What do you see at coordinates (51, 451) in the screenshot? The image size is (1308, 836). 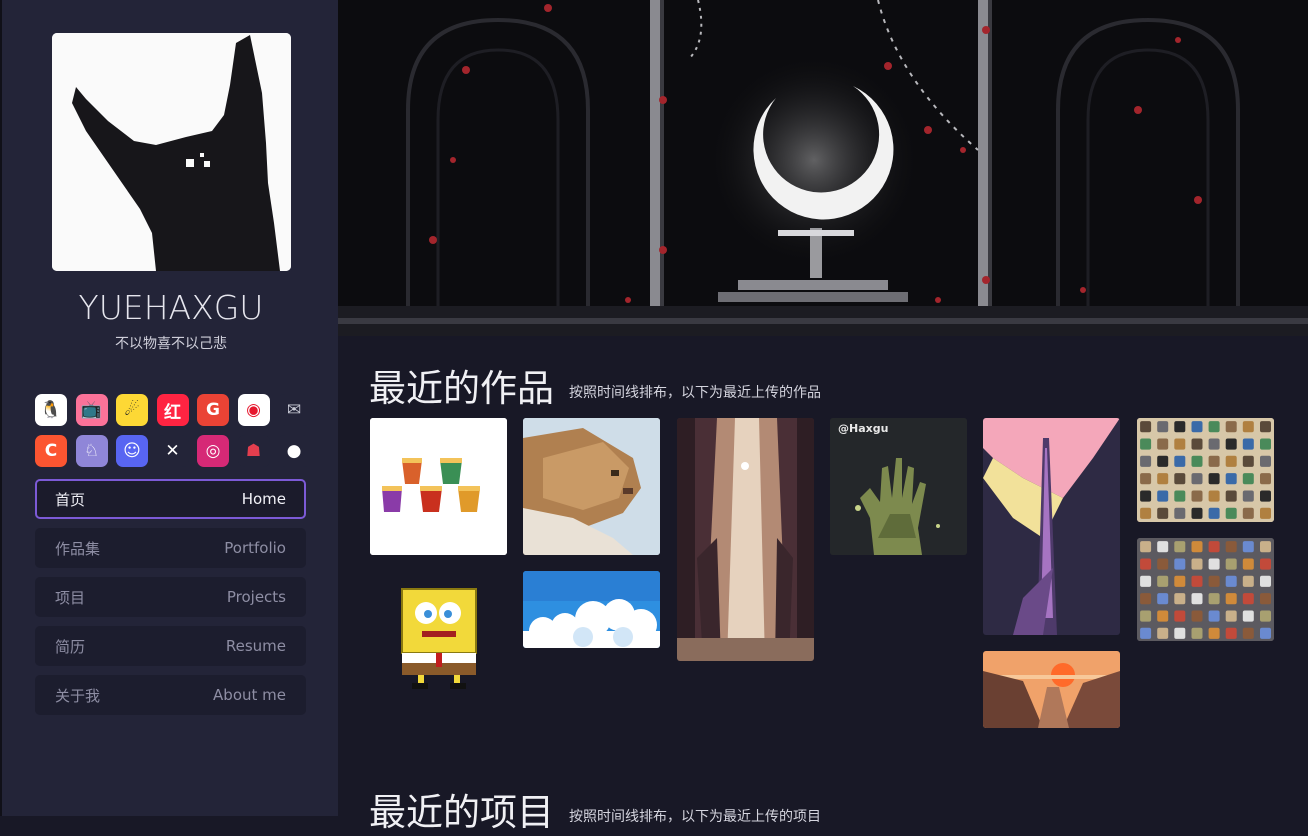 I see `csdn-icon: C` at bounding box center [51, 451].